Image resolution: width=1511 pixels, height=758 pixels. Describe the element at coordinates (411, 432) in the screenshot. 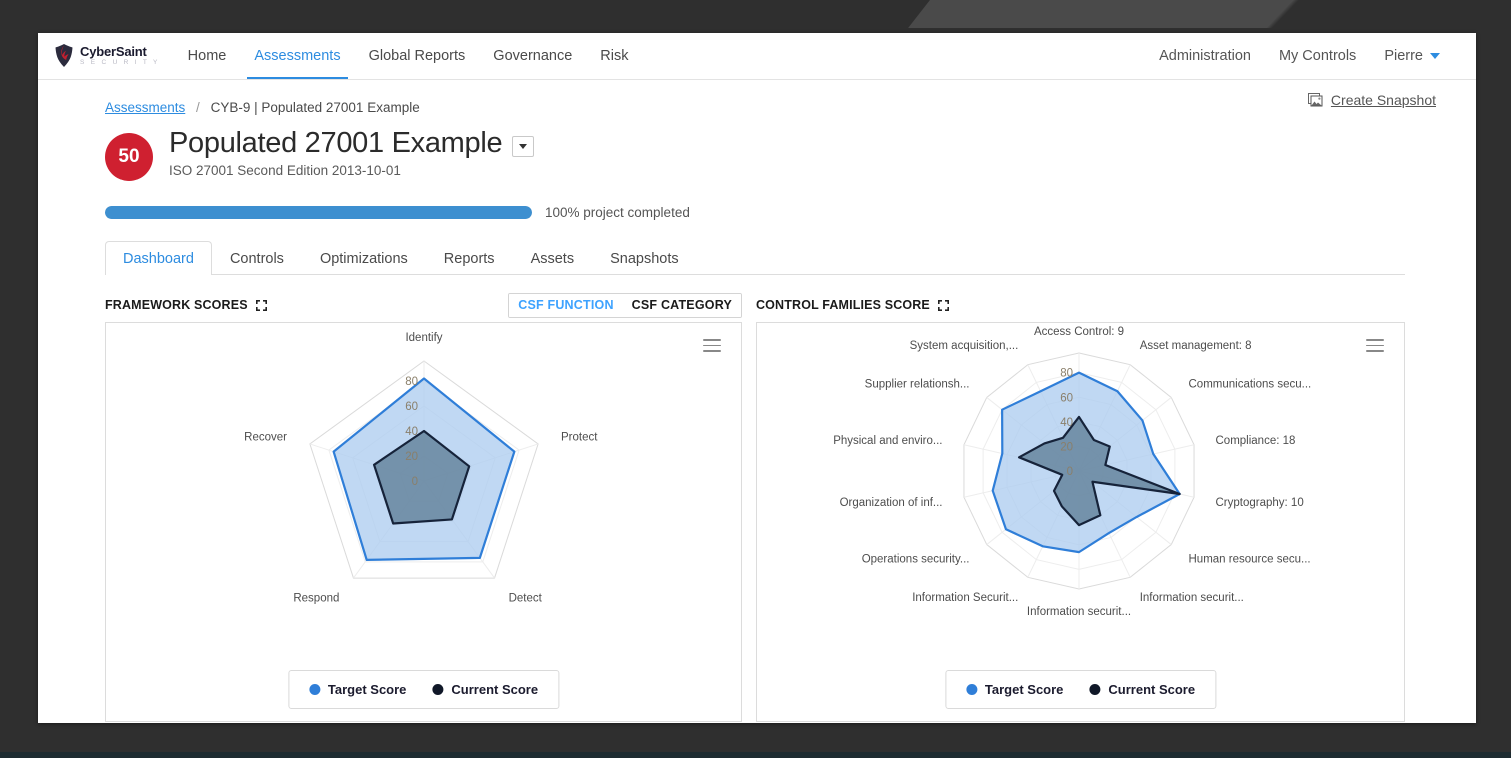

I see `svg-text: 40` at that location.